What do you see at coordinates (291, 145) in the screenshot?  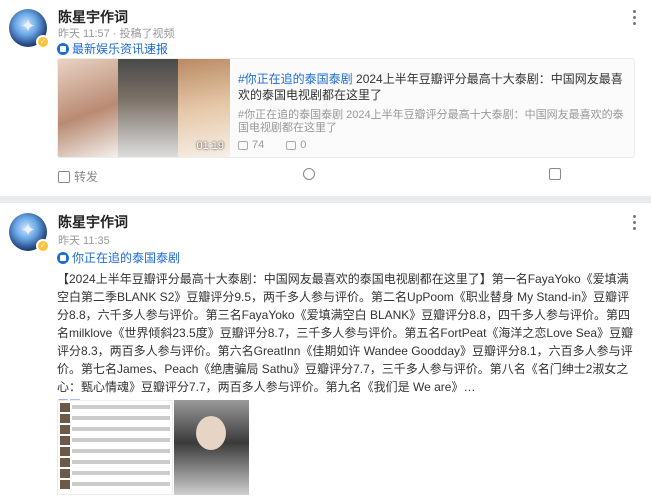 I see `danmaku-icon` at bounding box center [291, 145].